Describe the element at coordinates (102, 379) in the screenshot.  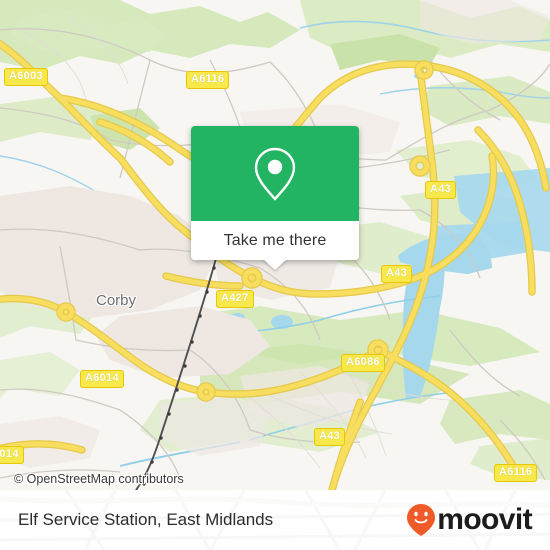
I see `road-shield: A6014` at that location.